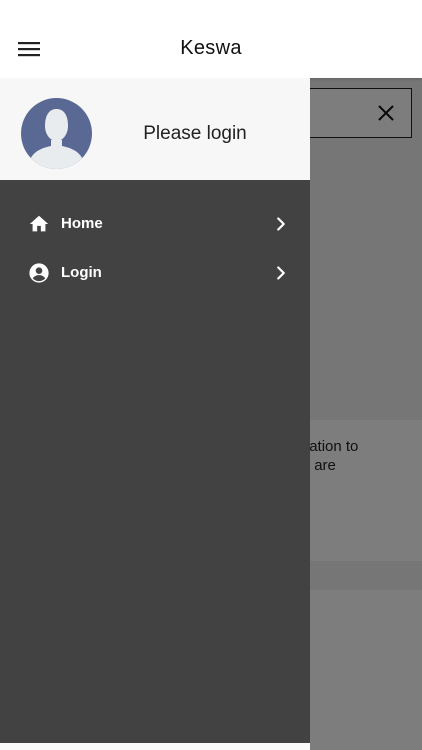  What do you see at coordinates (155, 224) in the screenshot?
I see `drawer-item-home: Home` at bounding box center [155, 224].